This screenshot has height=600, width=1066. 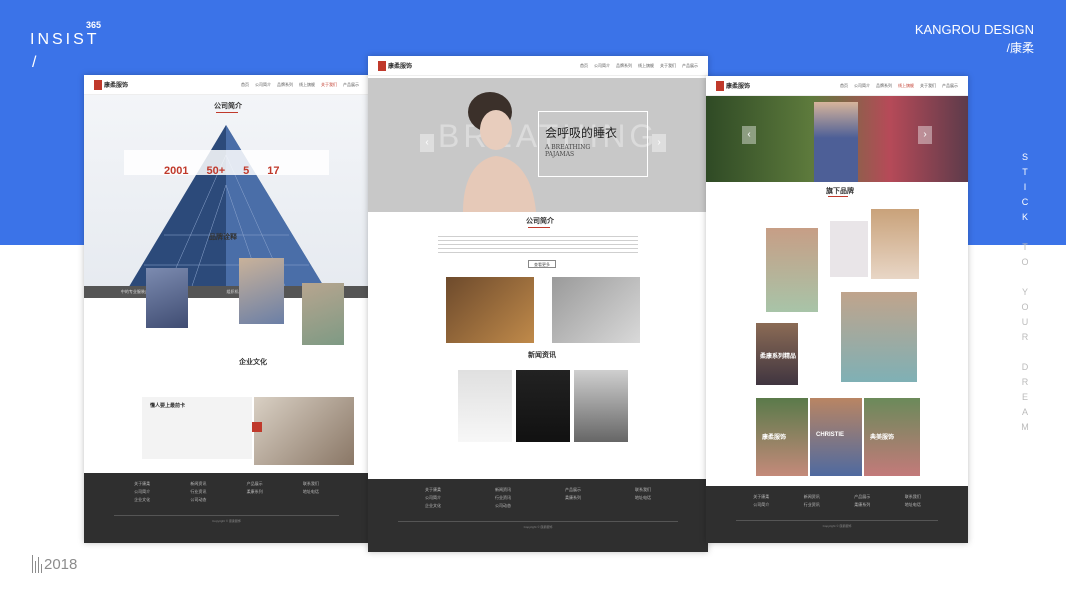 I want to click on brand-photo: 典美服饰, so click(x=892, y=437).